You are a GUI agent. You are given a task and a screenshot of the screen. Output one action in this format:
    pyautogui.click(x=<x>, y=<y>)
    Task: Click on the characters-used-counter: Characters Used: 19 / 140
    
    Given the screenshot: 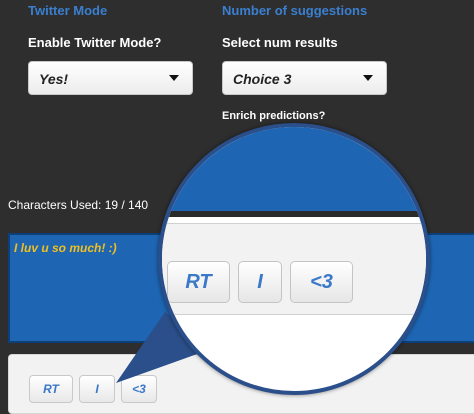 What is the action you would take?
    pyautogui.click(x=78, y=205)
    